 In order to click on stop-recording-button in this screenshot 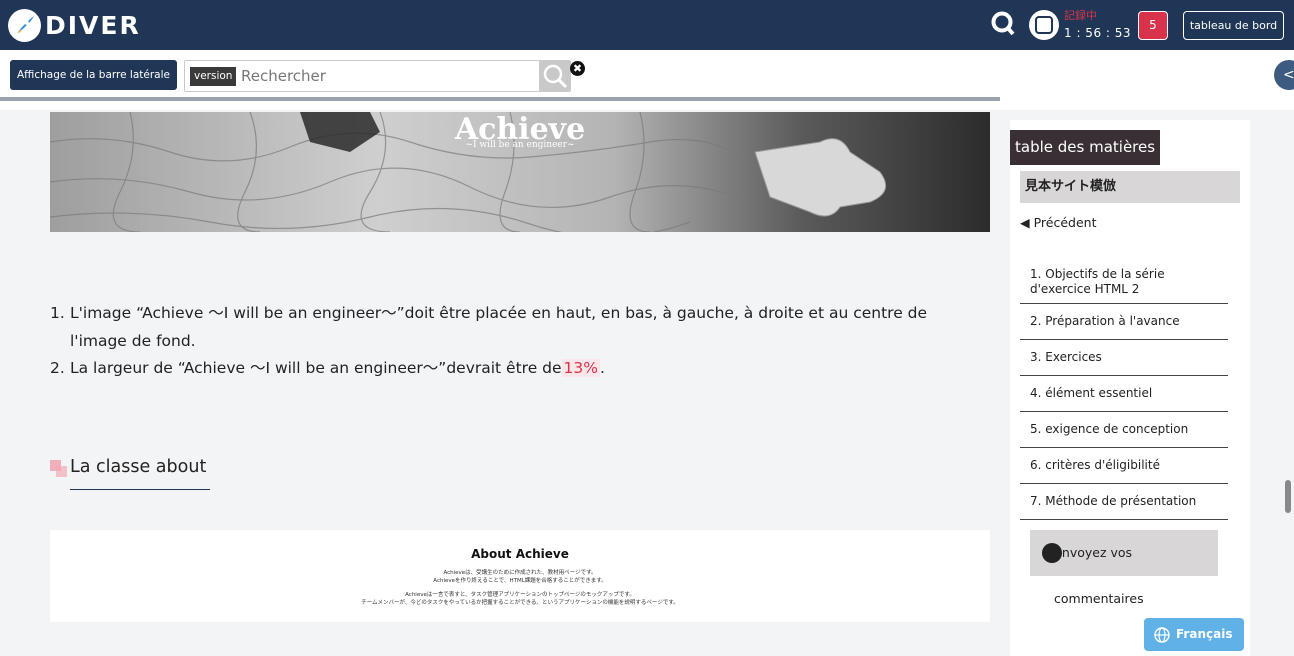, I will do `click(1044, 25)`.